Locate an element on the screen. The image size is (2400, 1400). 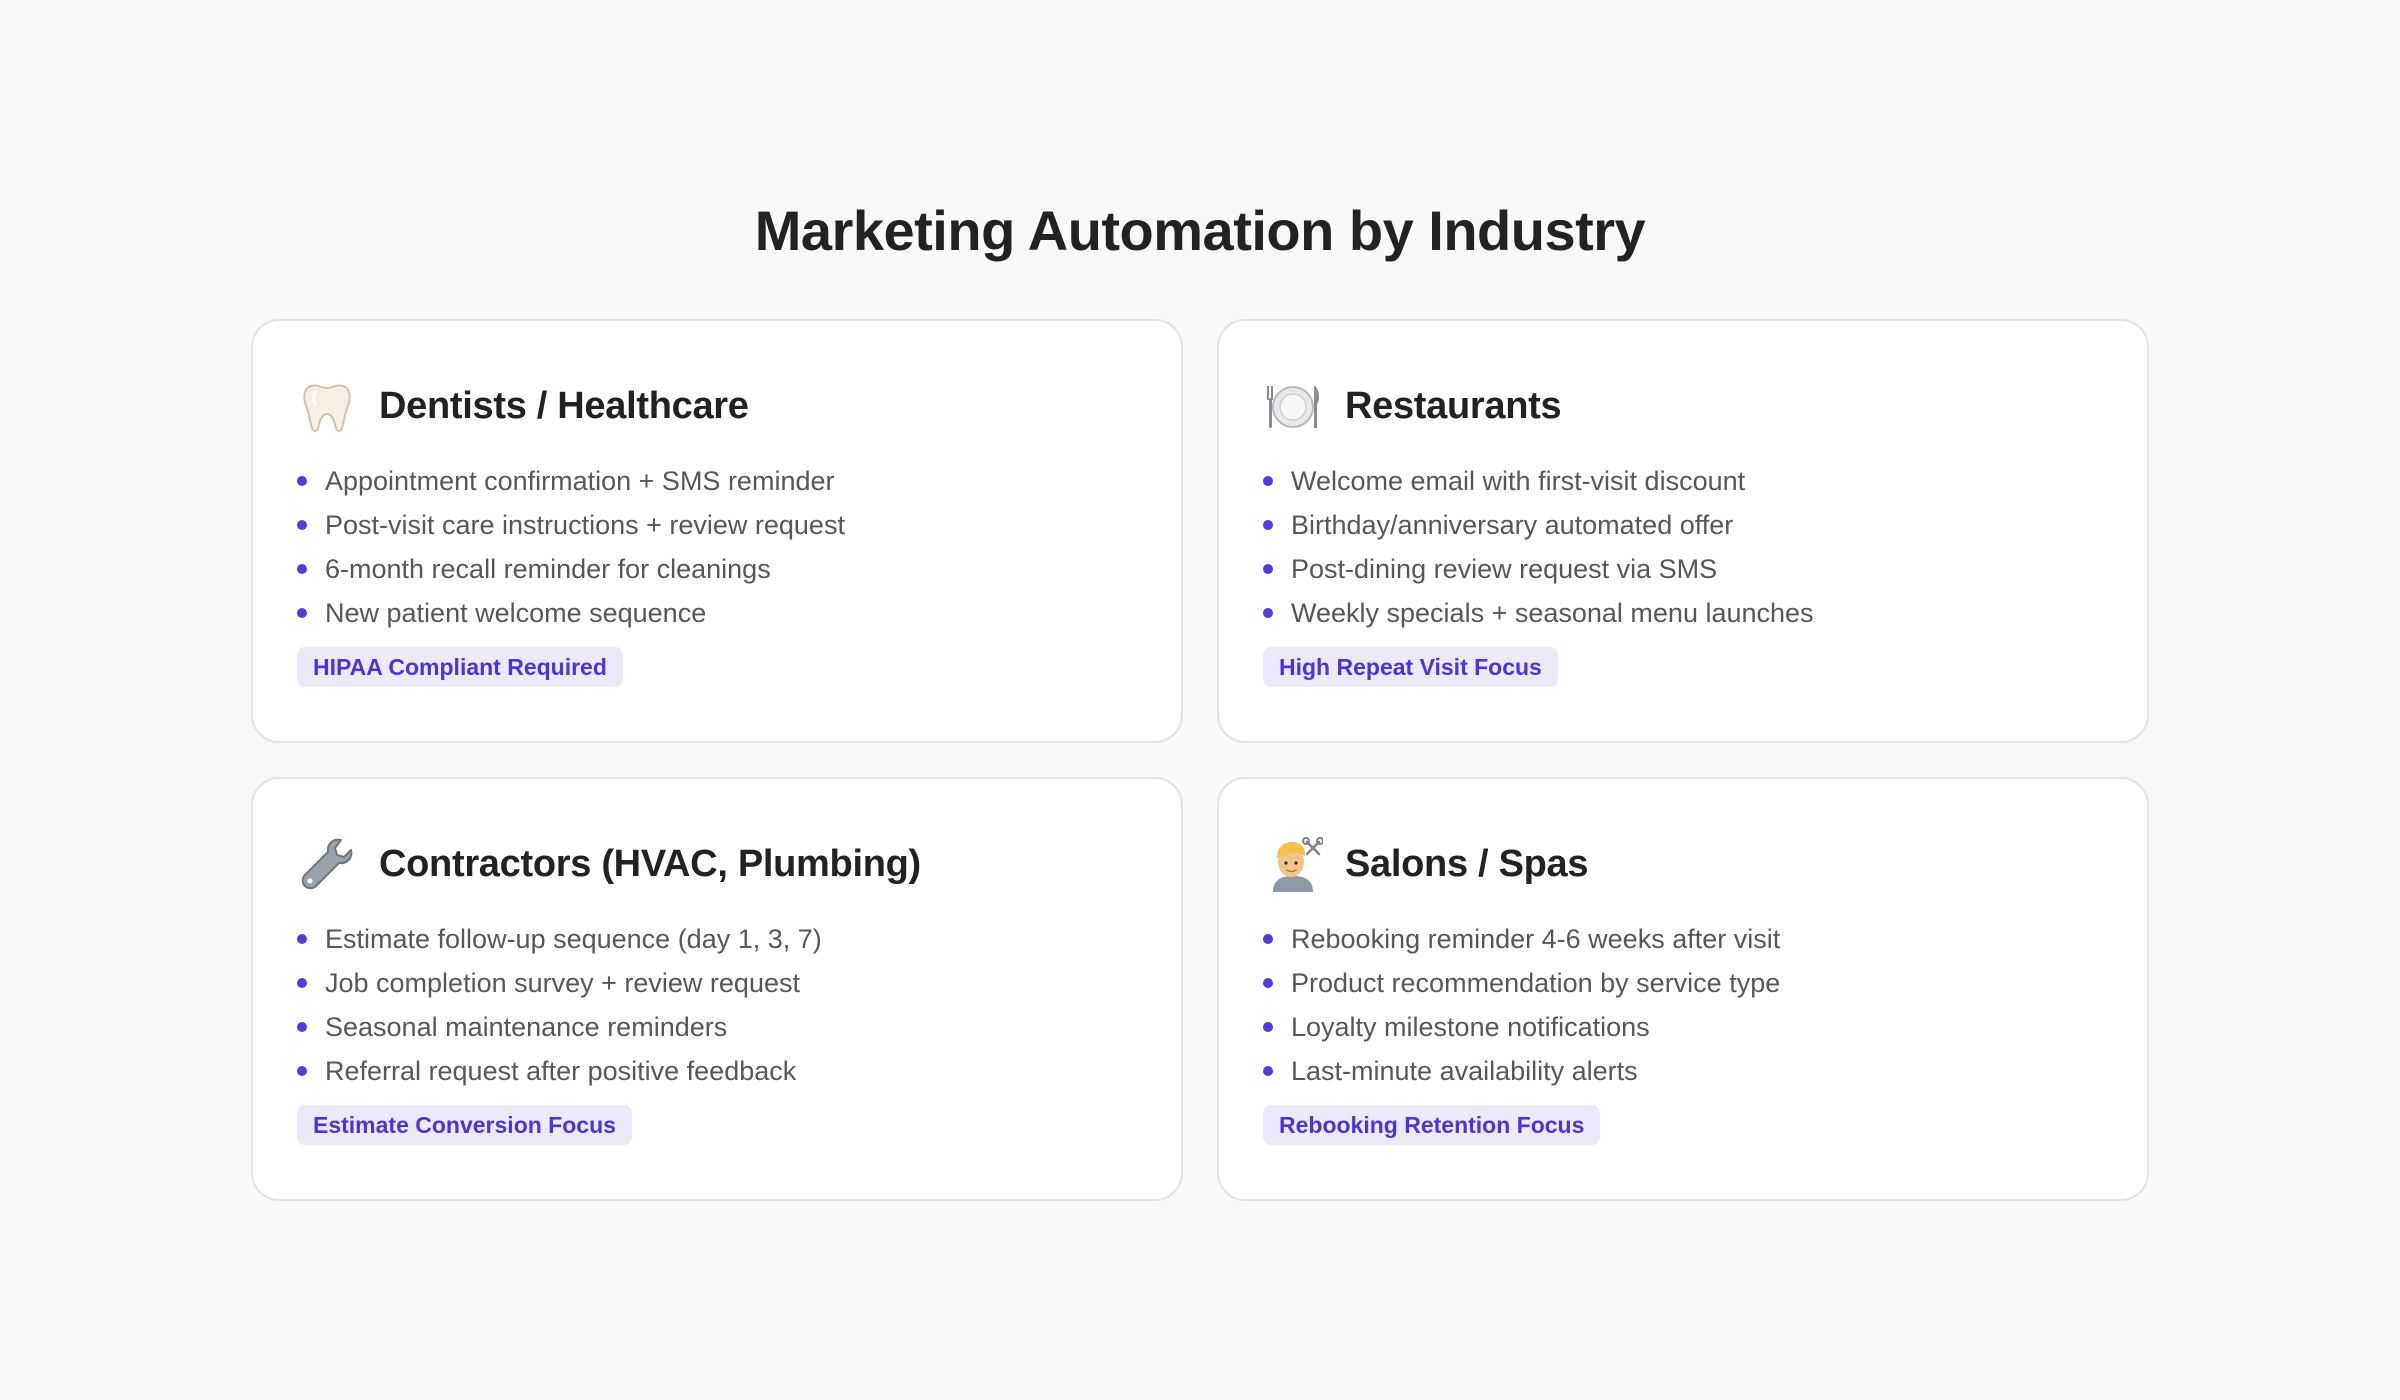
list-item-text: Seasonal maintenance reminders is located at coordinates (526, 1027).